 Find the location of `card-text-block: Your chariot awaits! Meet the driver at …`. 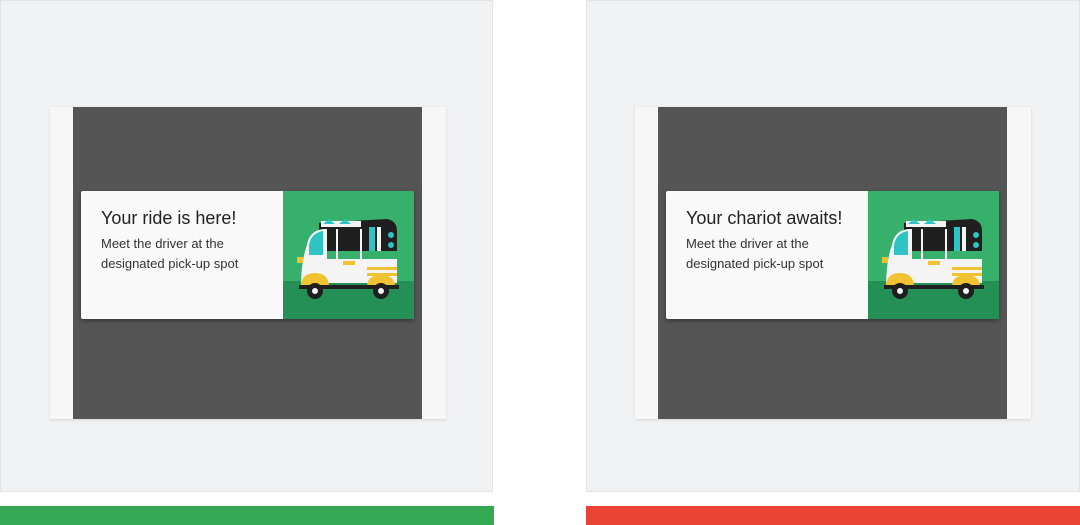

card-text-block: Your chariot awaits! Meet the driver at … is located at coordinates (778, 239).